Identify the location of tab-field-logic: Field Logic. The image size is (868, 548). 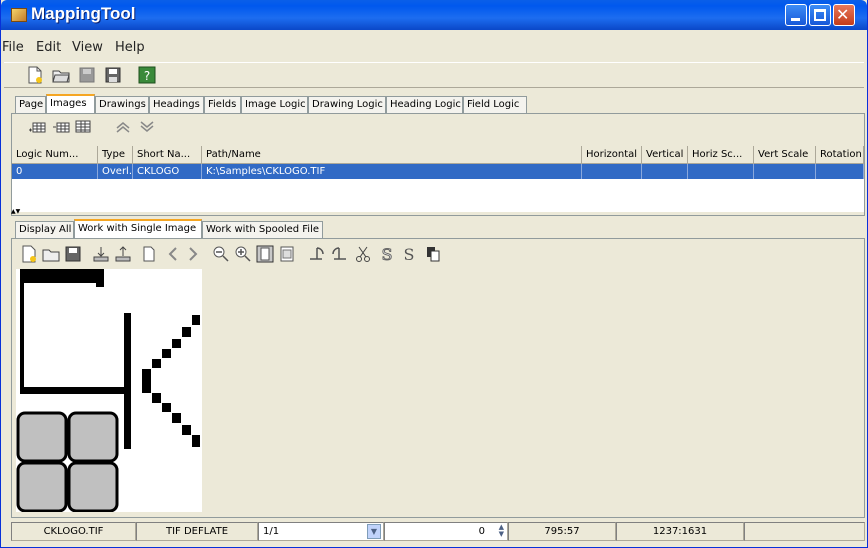
(495, 104).